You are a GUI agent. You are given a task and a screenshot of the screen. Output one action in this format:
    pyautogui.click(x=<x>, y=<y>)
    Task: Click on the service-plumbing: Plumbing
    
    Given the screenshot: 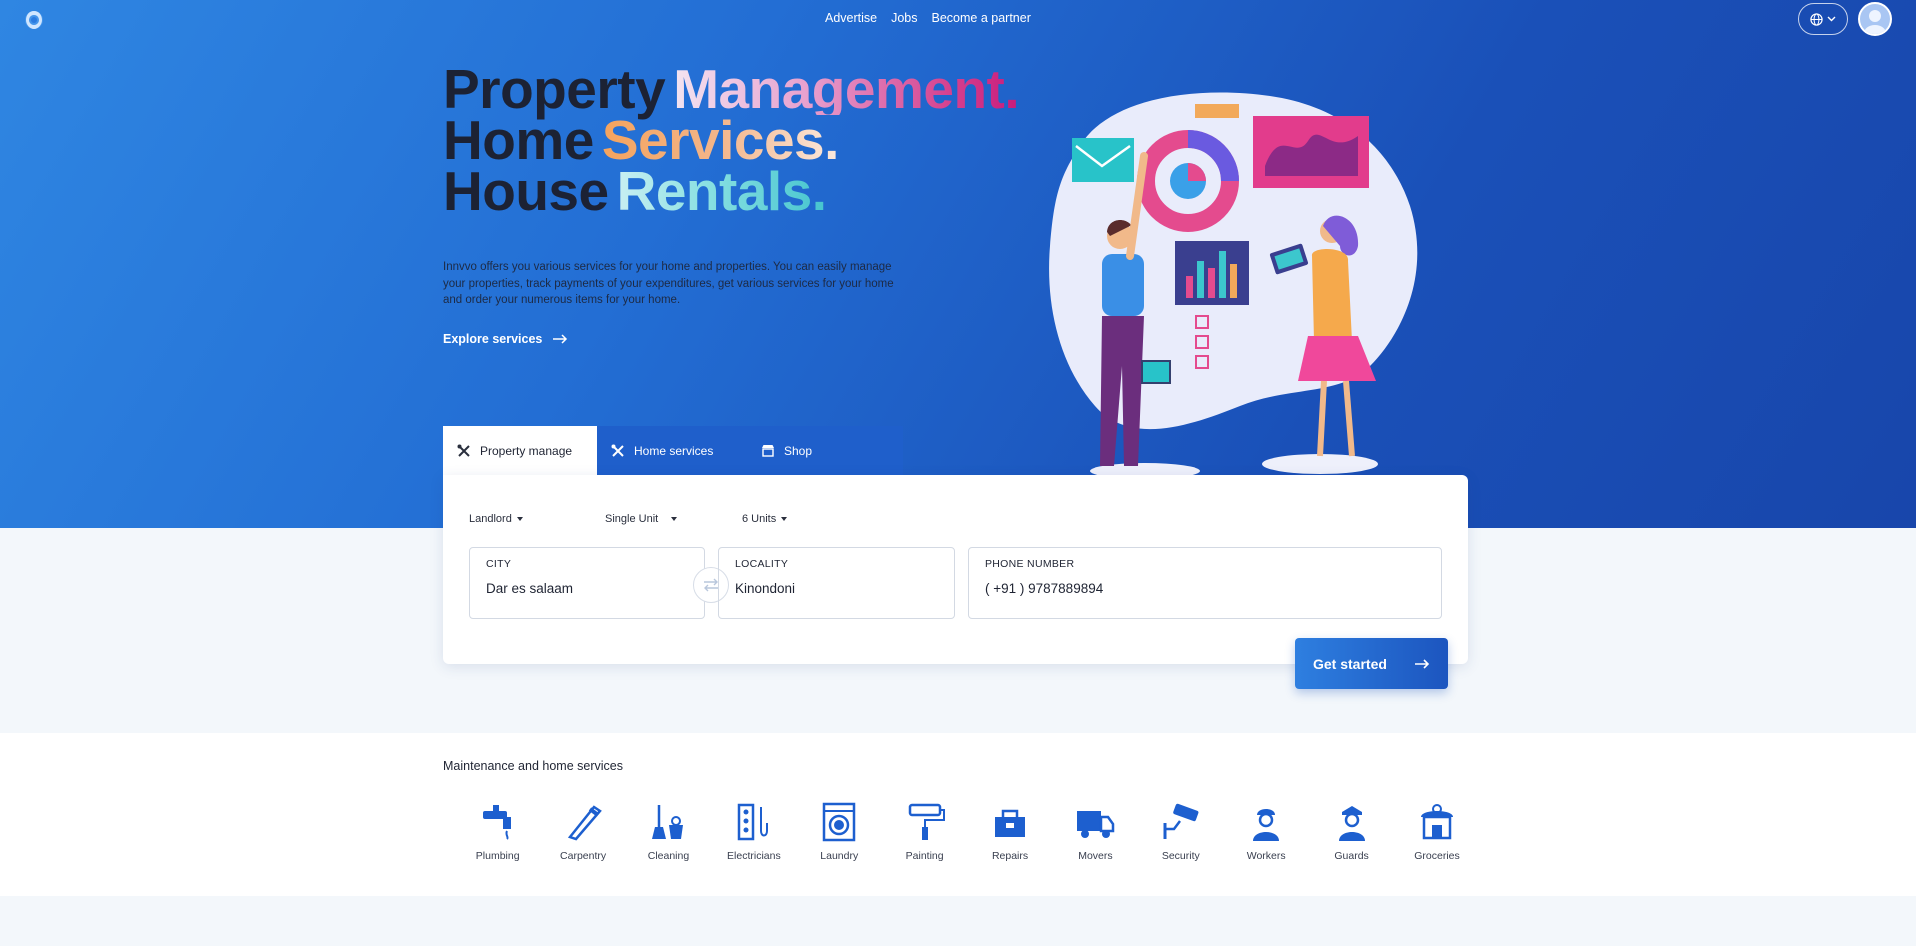 What is the action you would take?
    pyautogui.click(x=497, y=831)
    